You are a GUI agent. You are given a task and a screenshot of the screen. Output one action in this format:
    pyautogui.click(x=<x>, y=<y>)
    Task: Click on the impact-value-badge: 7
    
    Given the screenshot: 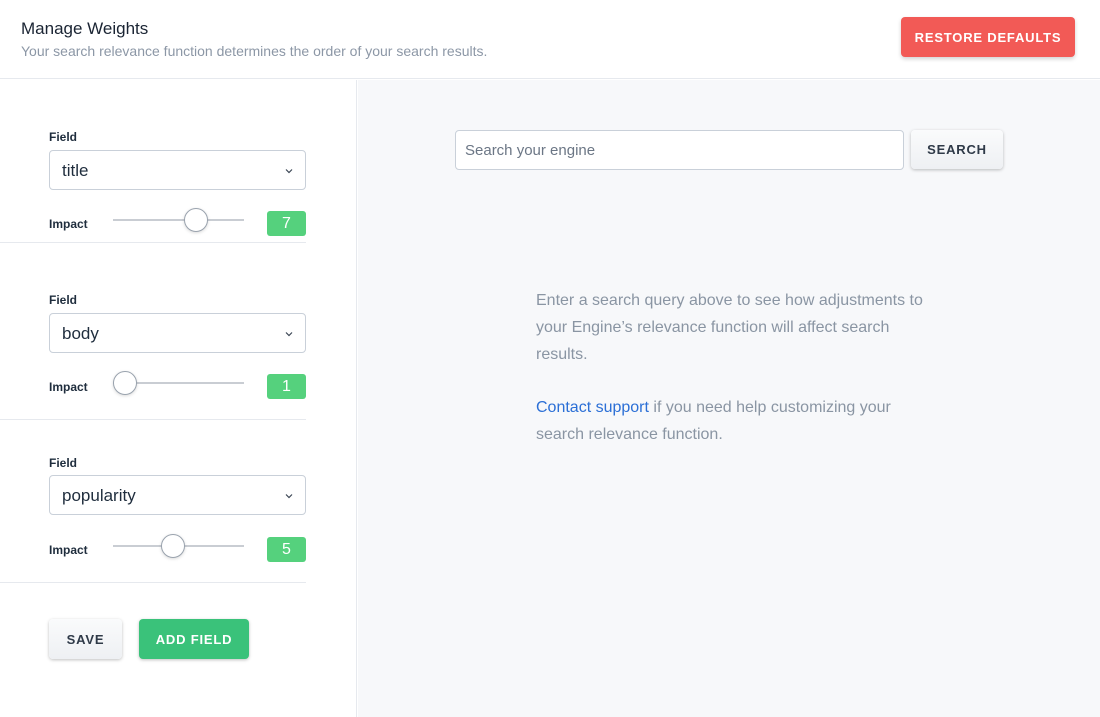 What is the action you would take?
    pyautogui.click(x=286, y=223)
    